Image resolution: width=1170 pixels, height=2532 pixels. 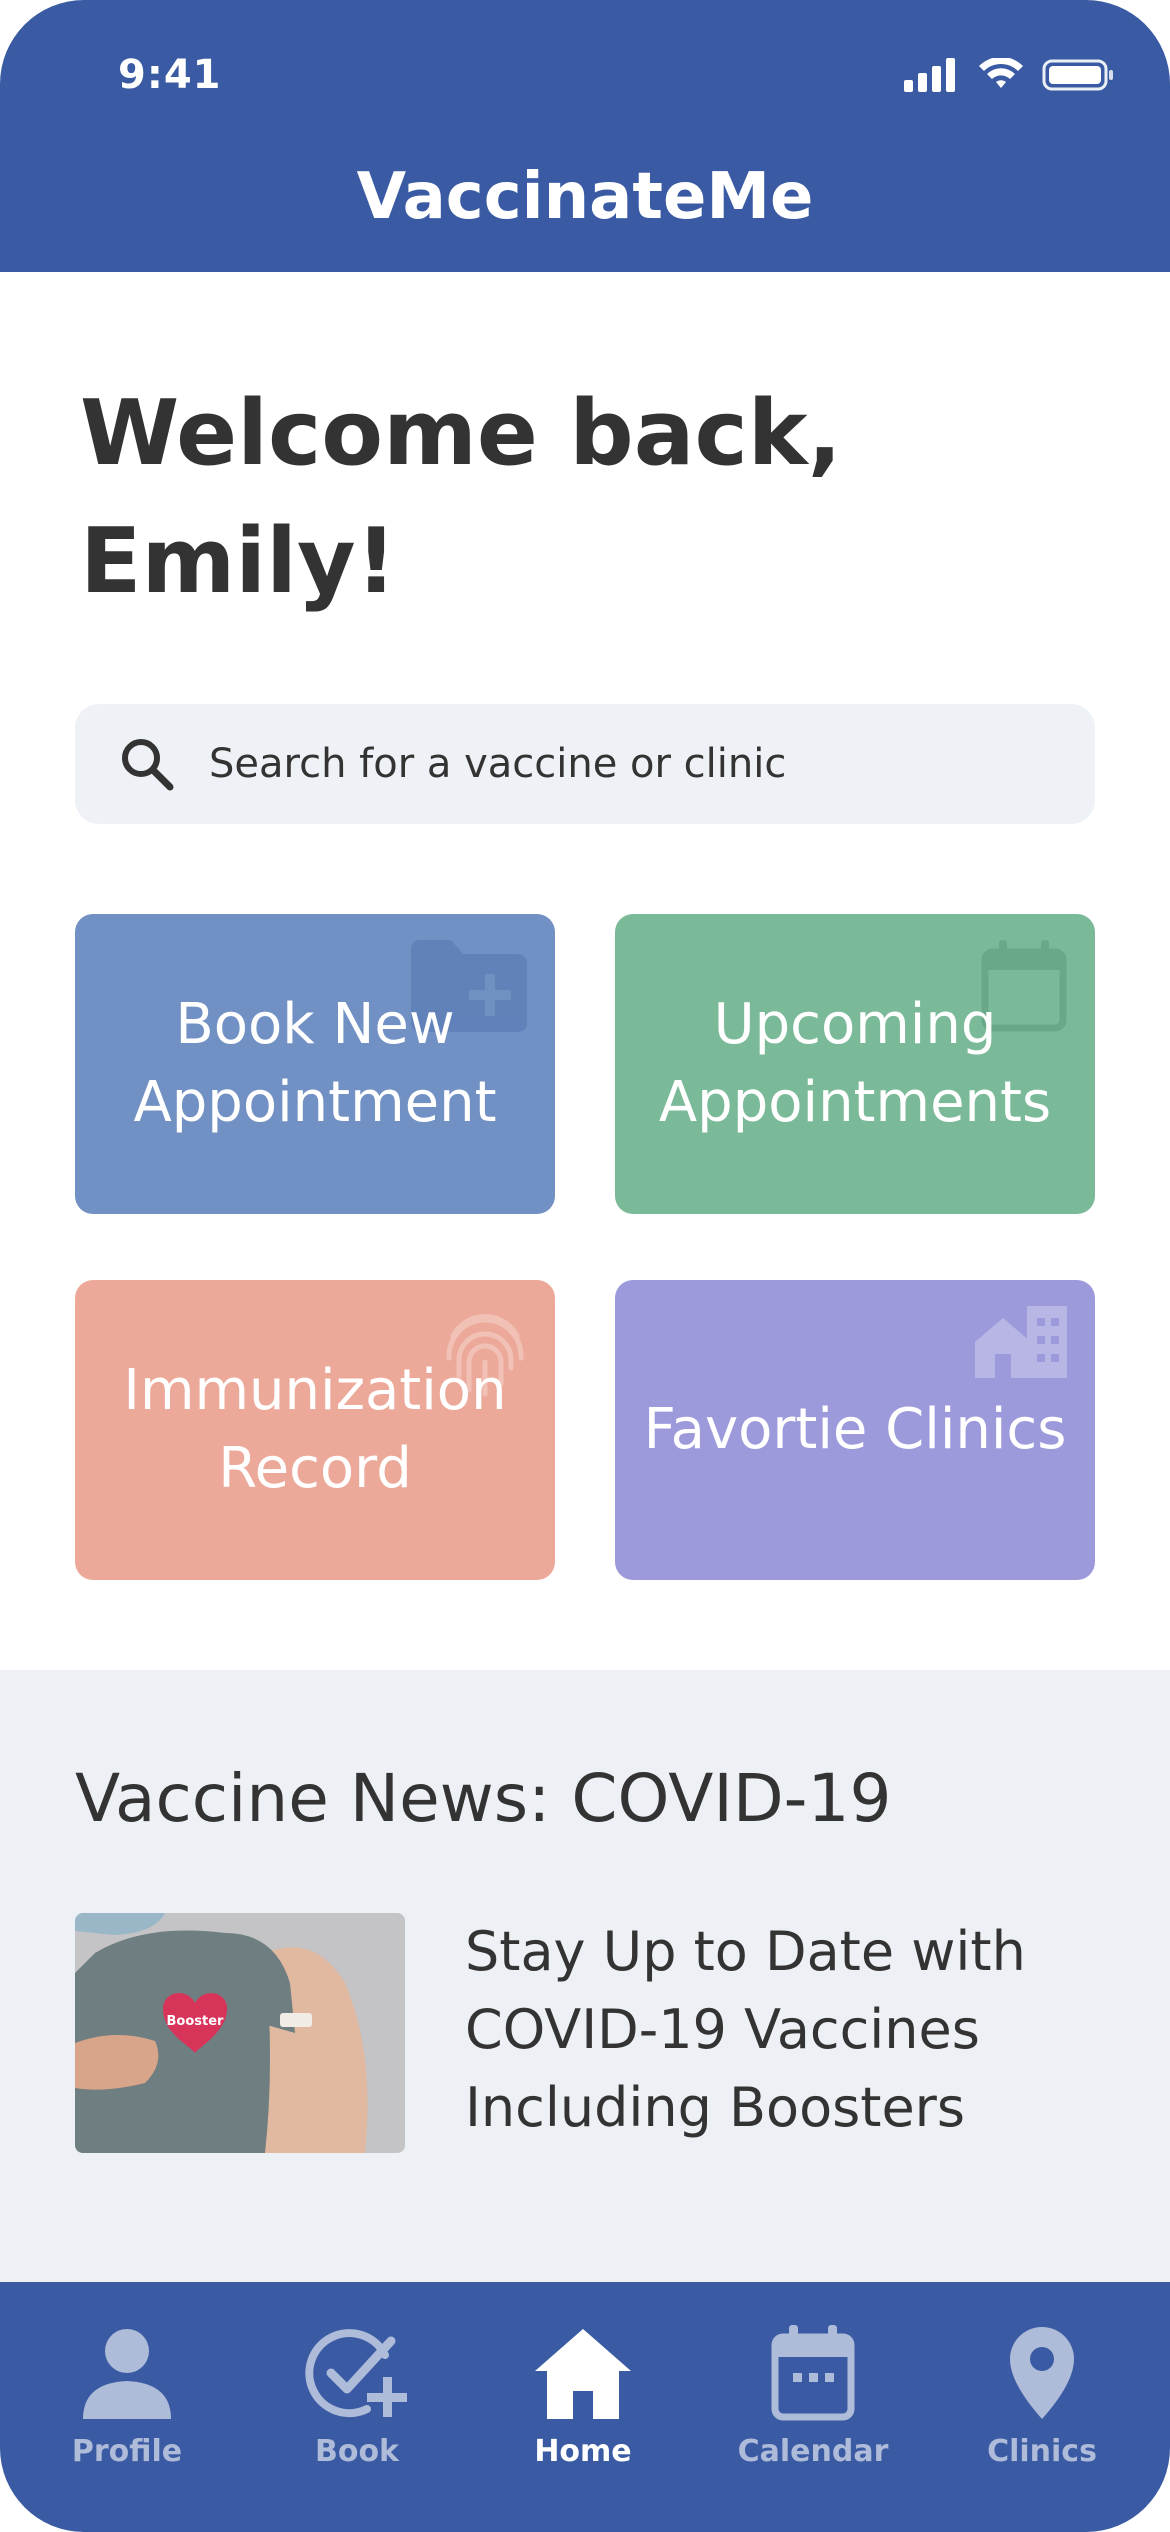 I want to click on tab-home: Home, so click(x=583, y=2393).